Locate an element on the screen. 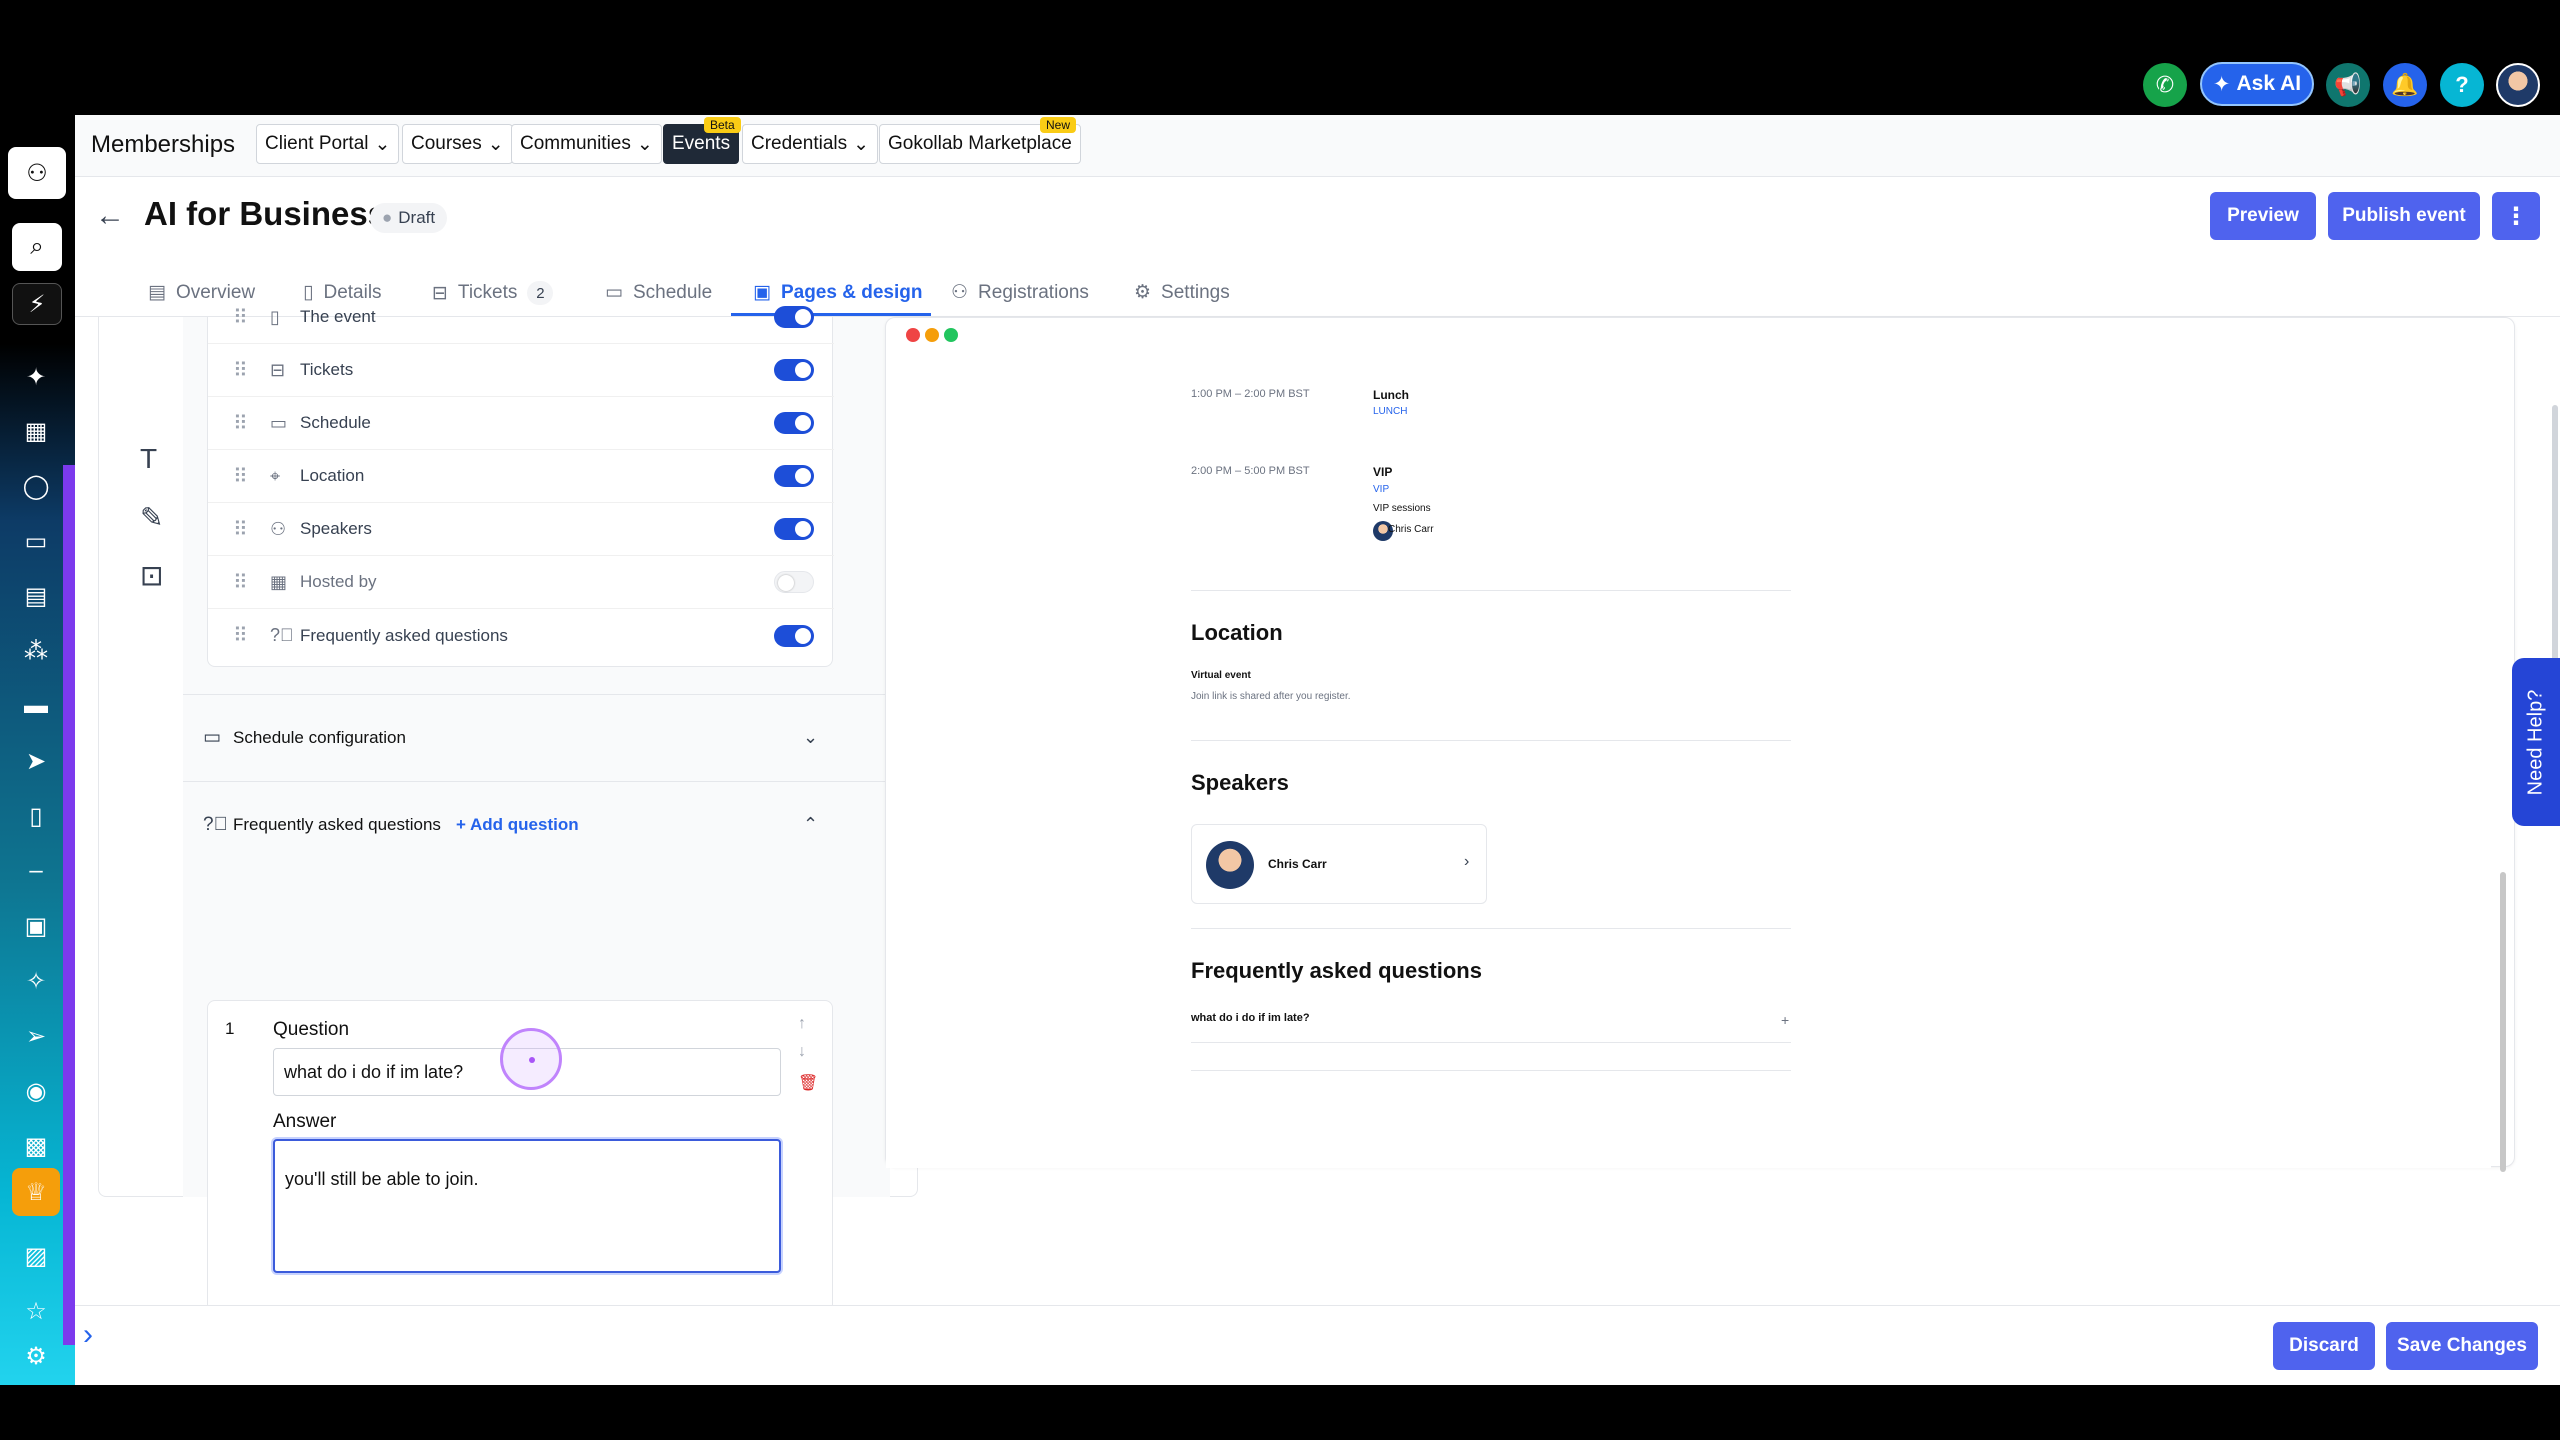 This screenshot has width=2560, height=1440. discard-button: Discard is located at coordinates (2324, 1346).